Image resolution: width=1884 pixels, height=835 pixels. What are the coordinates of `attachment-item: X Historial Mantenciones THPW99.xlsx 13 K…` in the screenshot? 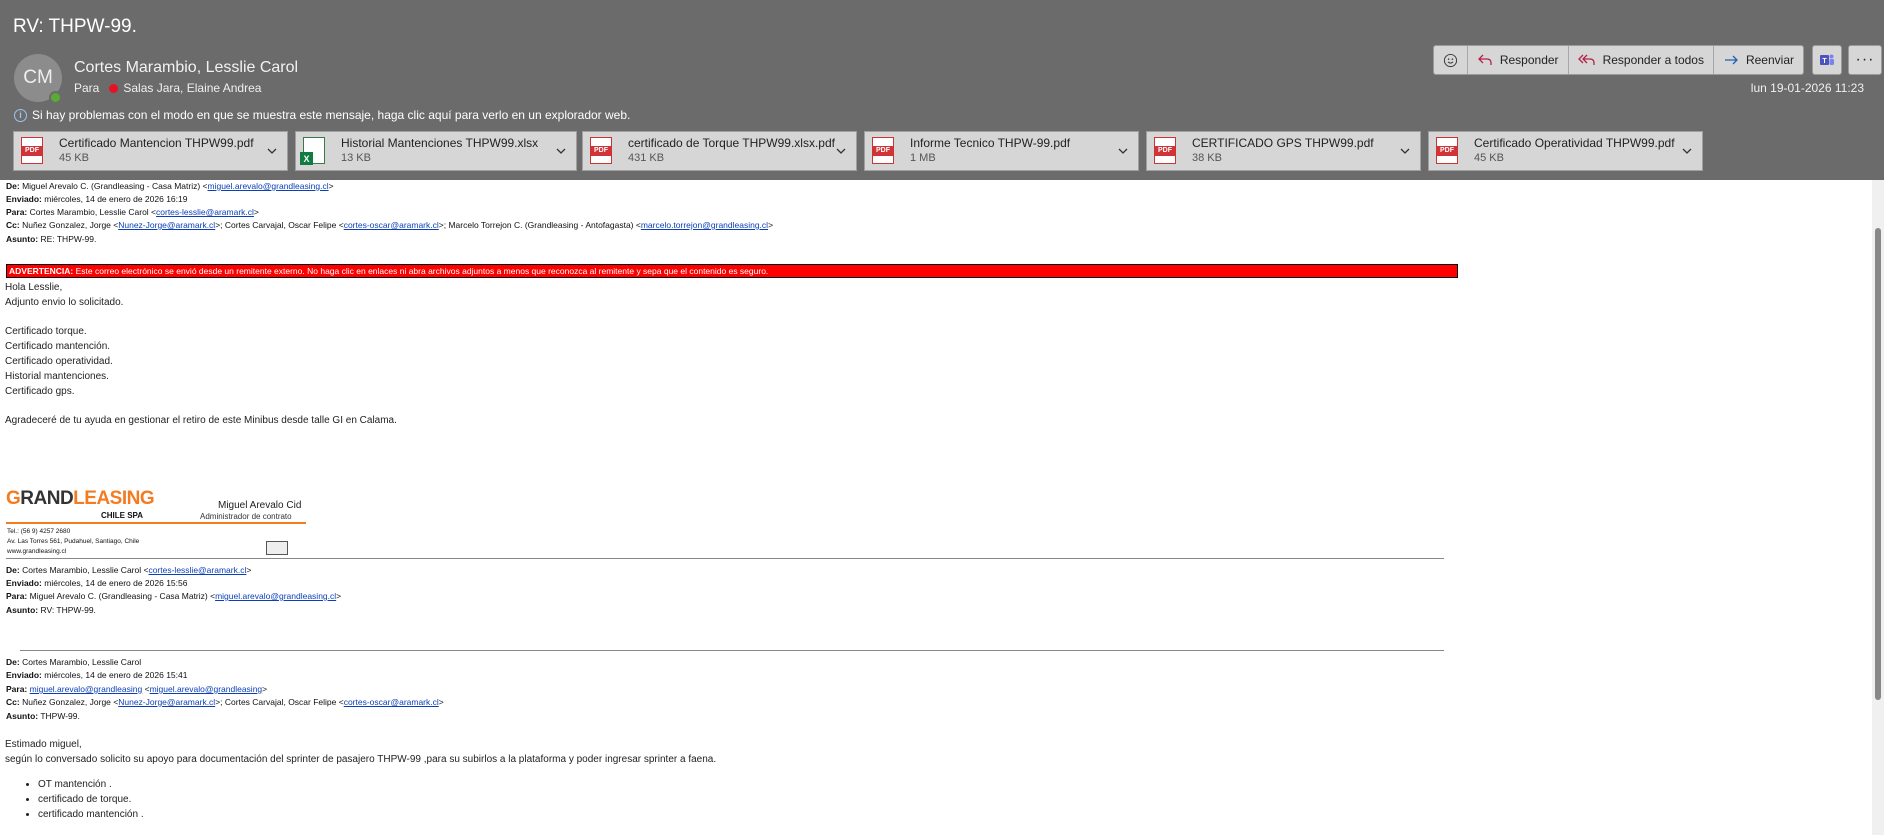 It's located at (436, 151).